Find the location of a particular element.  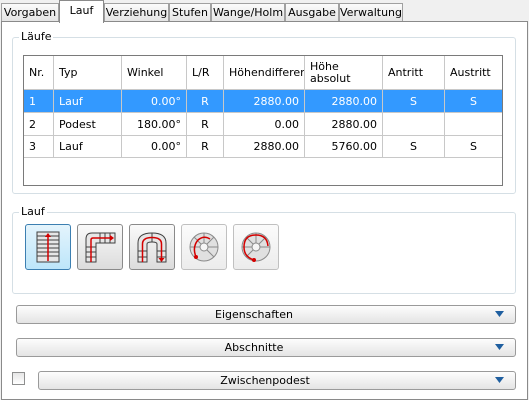

column-header-lr: L/R is located at coordinates (205, 72).